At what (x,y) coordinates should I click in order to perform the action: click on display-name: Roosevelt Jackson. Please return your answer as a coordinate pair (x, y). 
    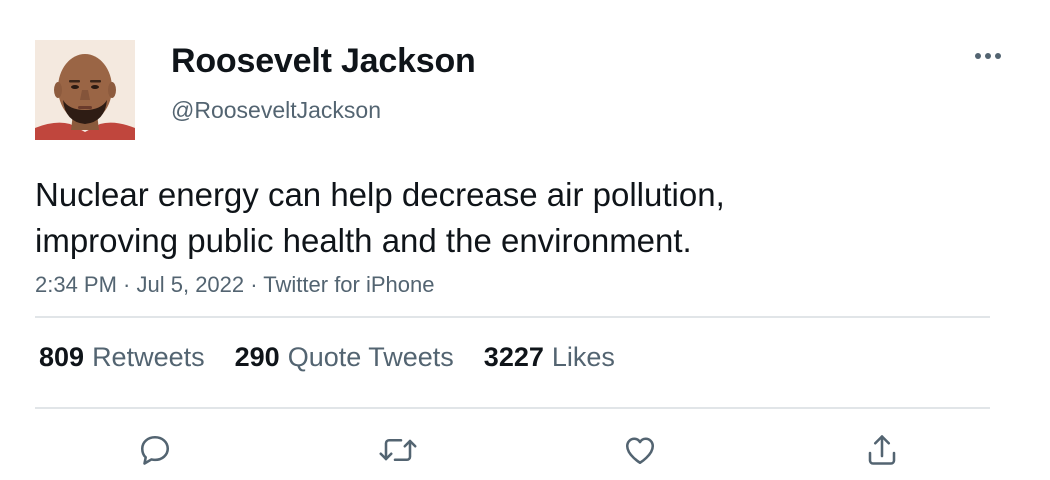
    Looking at the image, I should click on (323, 61).